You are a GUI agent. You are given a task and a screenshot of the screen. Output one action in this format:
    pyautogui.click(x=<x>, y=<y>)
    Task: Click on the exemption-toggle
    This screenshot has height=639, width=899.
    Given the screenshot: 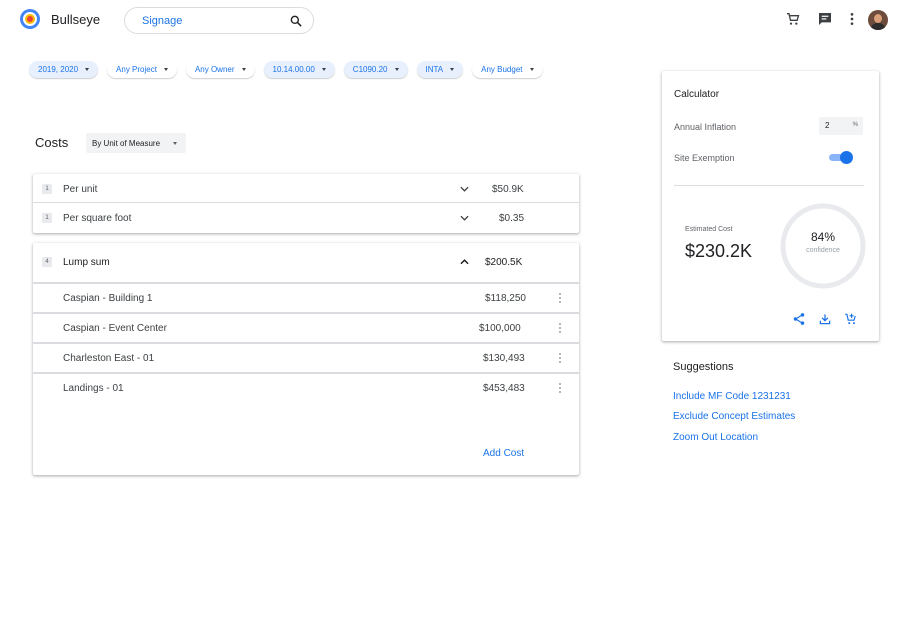 What is the action you would take?
    pyautogui.click(x=841, y=157)
    